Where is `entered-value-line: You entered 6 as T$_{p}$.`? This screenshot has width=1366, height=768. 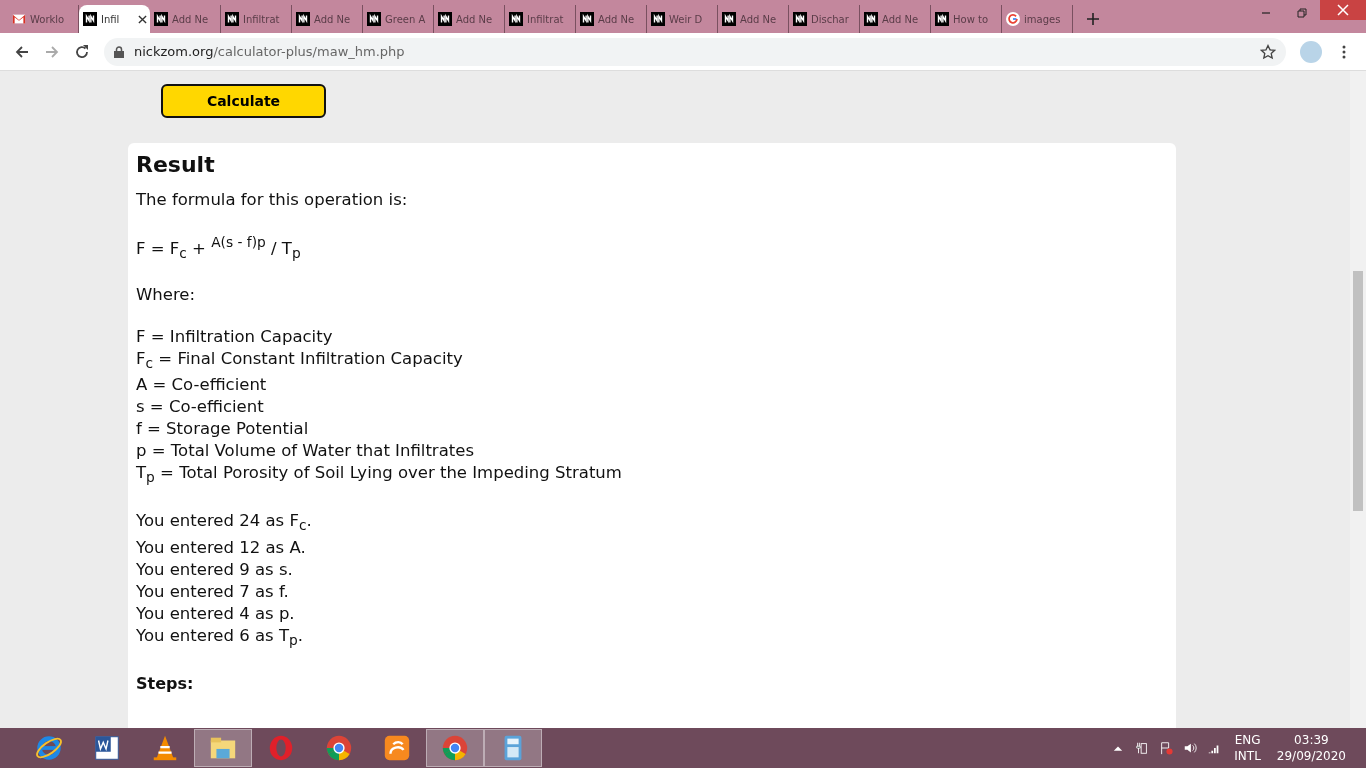 entered-value-line: You entered 6 as T$_{p}$. is located at coordinates (220, 637).